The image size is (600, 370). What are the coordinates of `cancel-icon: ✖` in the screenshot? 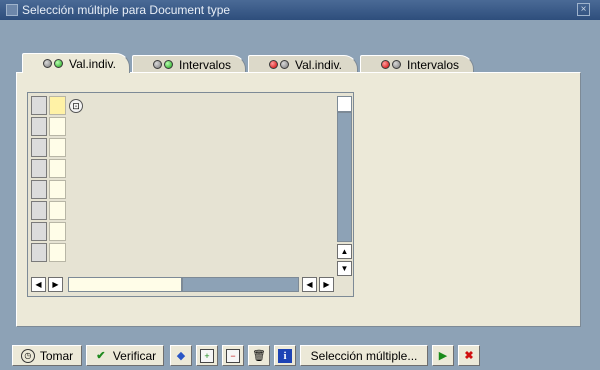 It's located at (469, 355).